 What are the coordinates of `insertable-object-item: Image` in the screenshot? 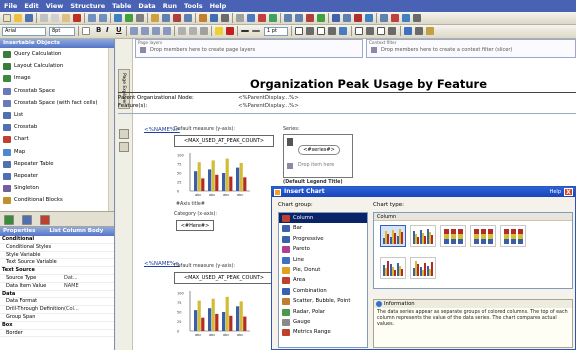 It's located at (57, 78).